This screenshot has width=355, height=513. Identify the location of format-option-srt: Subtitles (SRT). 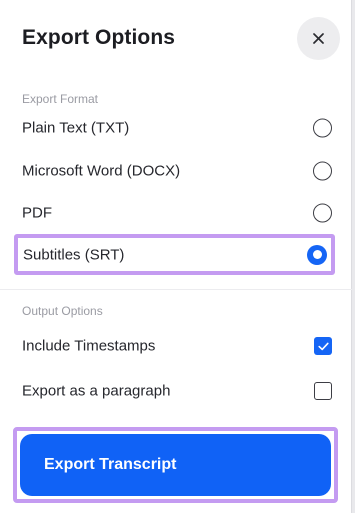
(174, 254).